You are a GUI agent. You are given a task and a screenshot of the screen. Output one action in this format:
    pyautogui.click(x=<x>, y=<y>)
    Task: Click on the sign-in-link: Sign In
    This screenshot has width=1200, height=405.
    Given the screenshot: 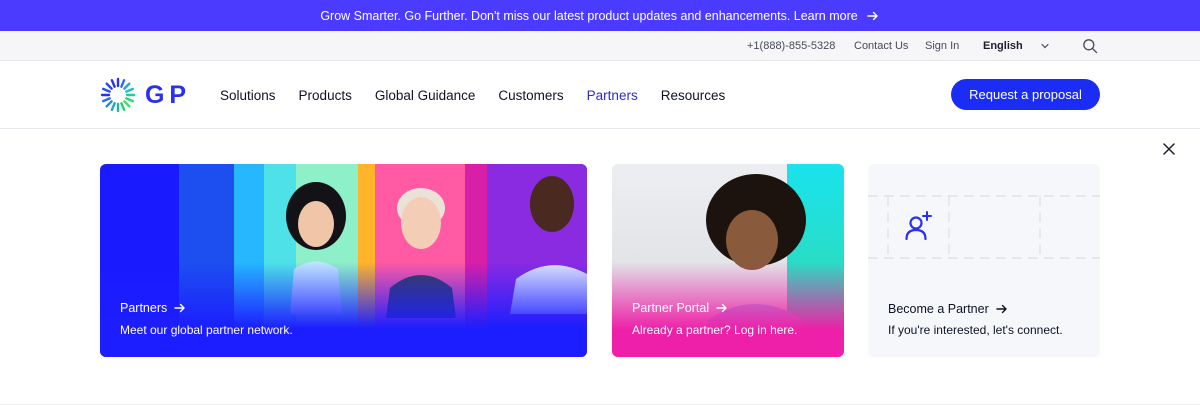 What is the action you would take?
    pyautogui.click(x=942, y=46)
    